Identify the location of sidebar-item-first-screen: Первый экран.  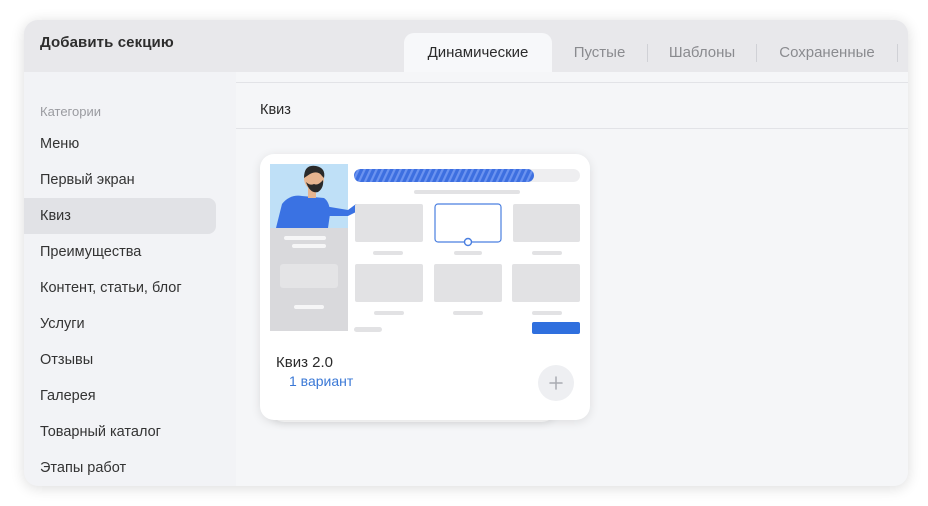
(120, 180).